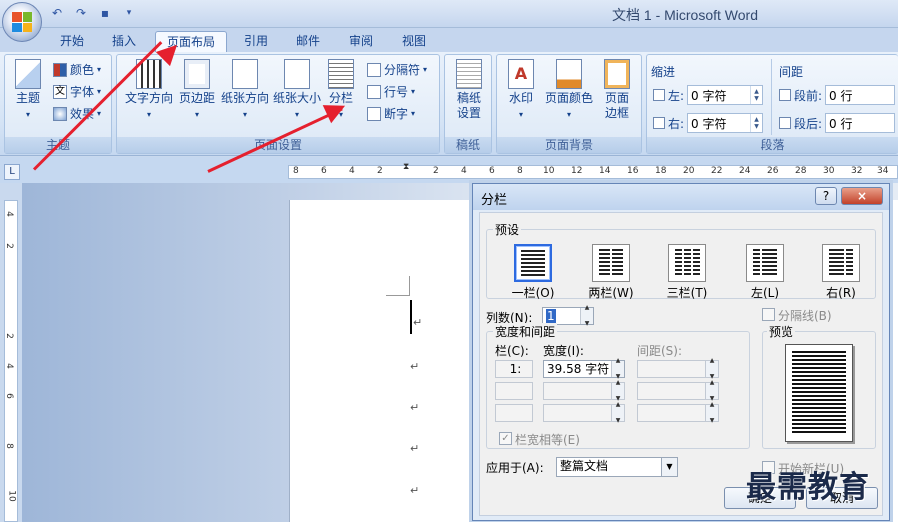 The height and width of the screenshot is (522, 898). Describe the element at coordinates (411, 317) in the screenshot. I see `text-cursor` at that location.